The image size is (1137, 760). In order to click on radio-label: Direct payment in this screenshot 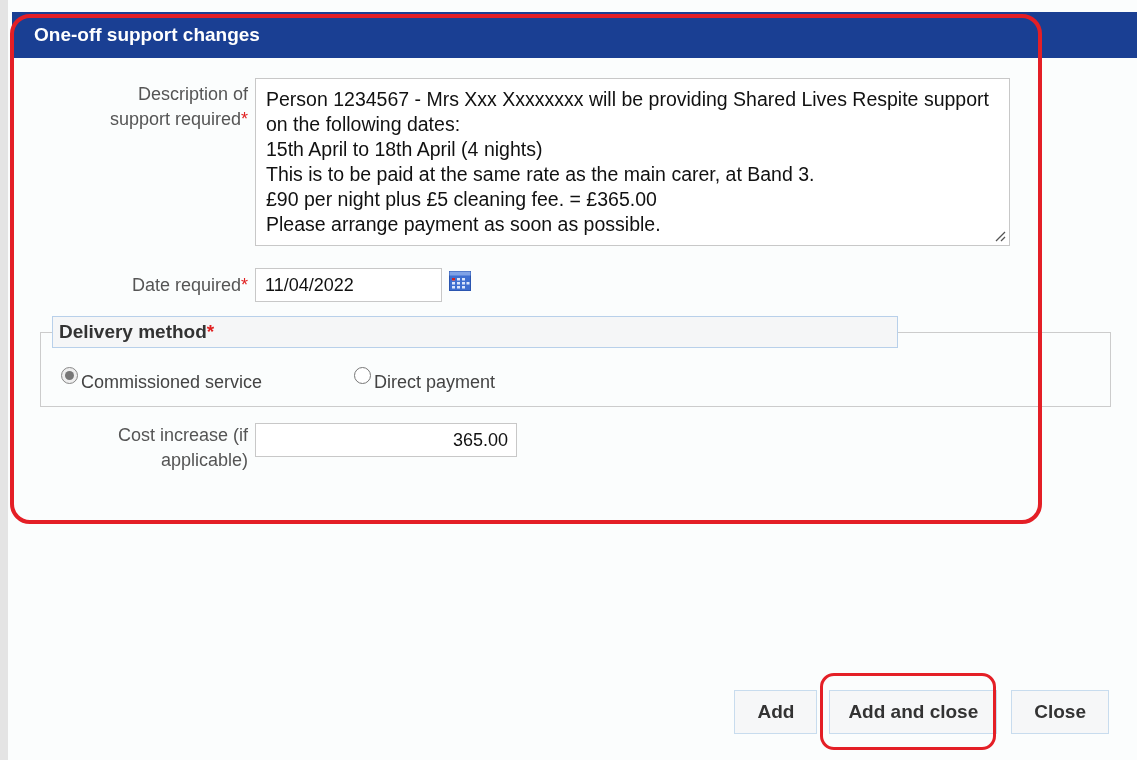, I will do `click(435, 382)`.